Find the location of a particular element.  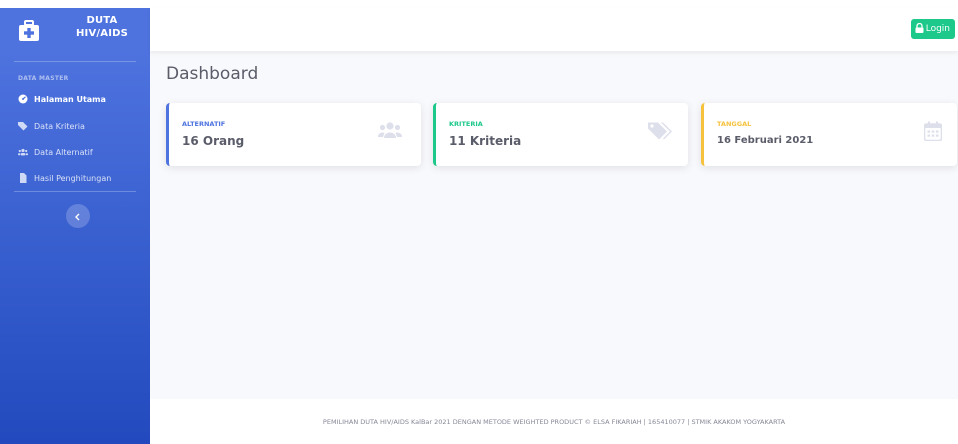

sidebar-item-data-kriteria: Data Kriteria is located at coordinates (51, 126).